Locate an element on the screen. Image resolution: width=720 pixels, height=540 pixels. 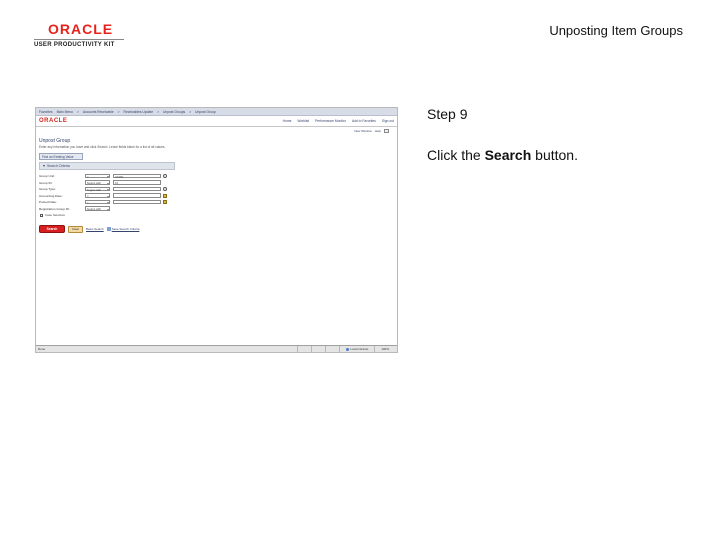
save-search-criteria-link: Save Search Criteria is located at coordinates (123, 229).